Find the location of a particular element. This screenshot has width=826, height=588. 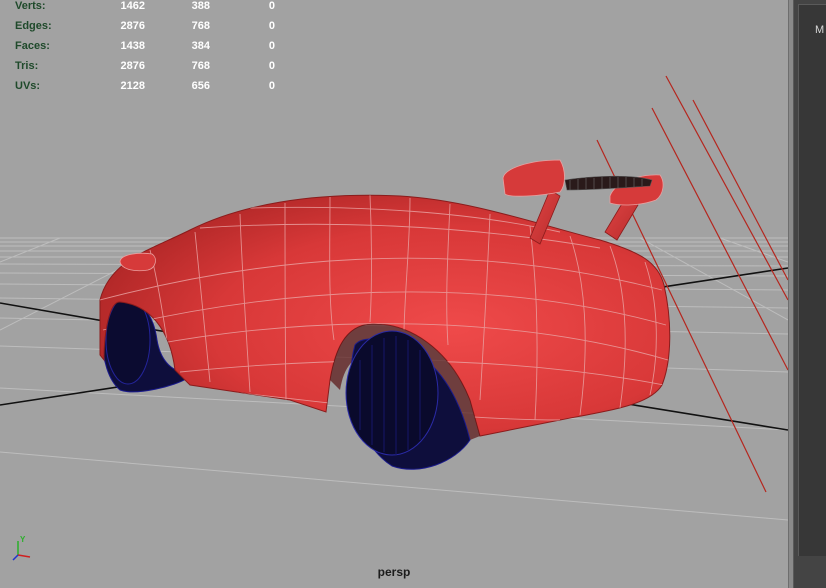

hud-row-uvs: UVs: 2128 656 0 is located at coordinates (145, 90).